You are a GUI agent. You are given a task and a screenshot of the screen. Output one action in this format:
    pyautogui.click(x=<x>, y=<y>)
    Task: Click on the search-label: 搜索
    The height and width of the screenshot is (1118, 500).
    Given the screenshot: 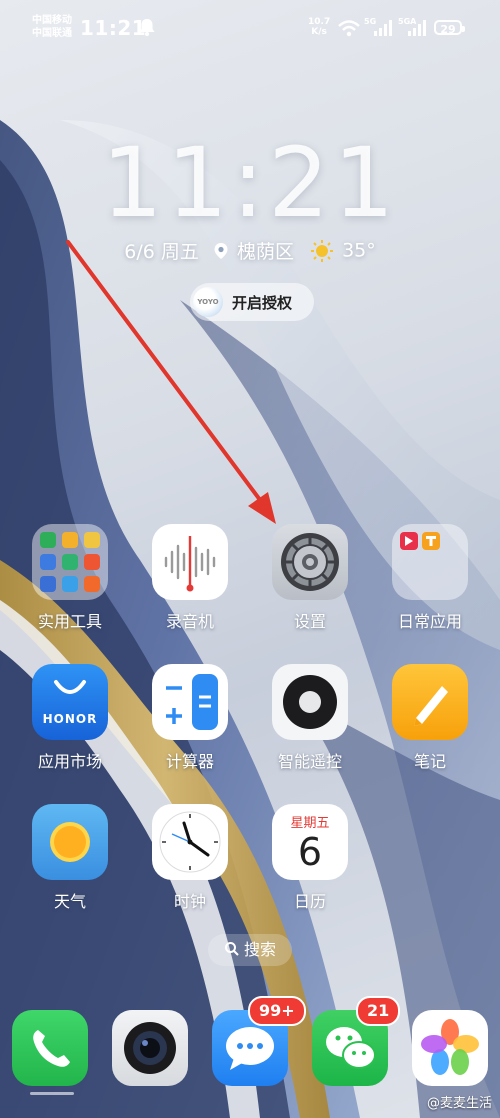 What is the action you would take?
    pyautogui.click(x=259, y=949)
    